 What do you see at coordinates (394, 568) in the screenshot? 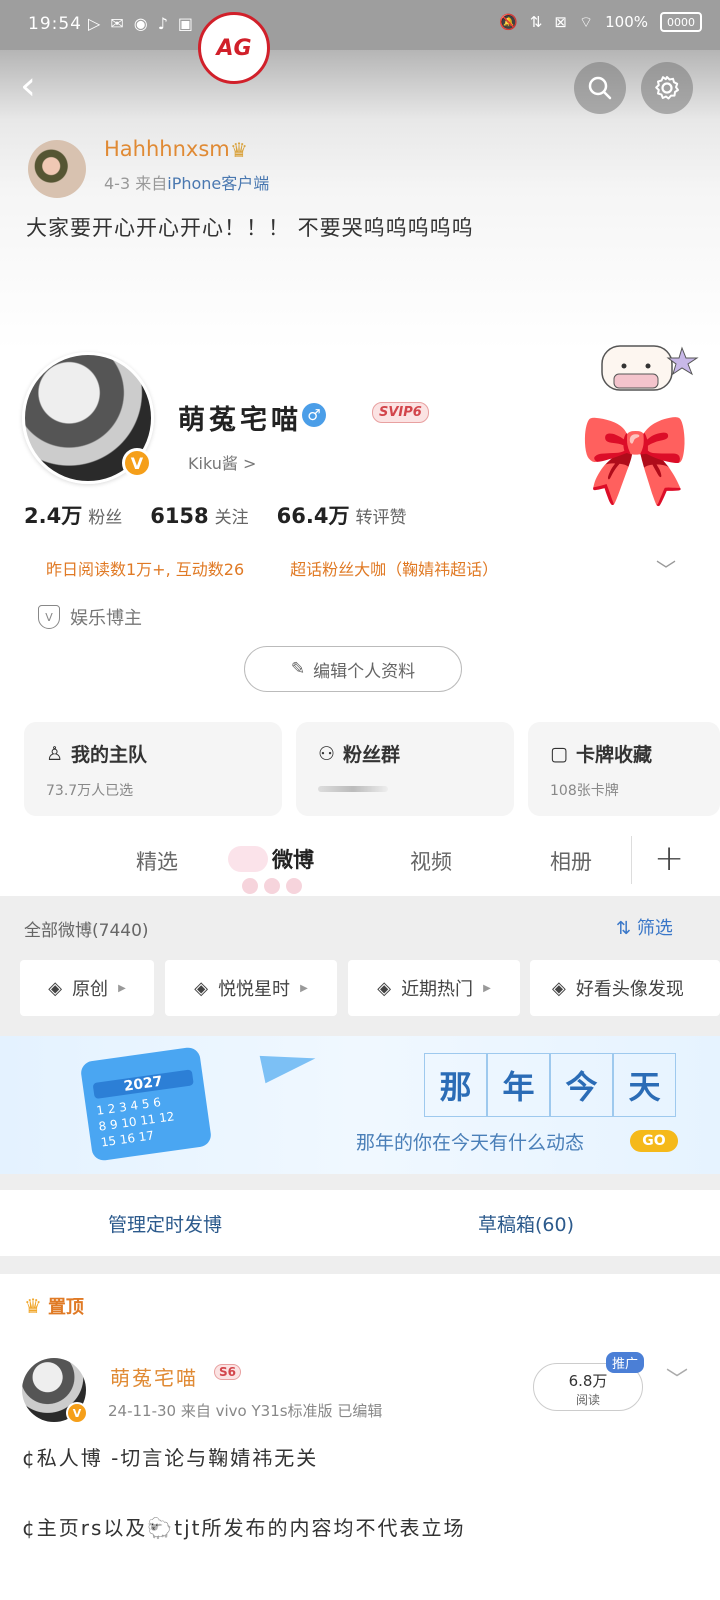
I see `hint-supertopic: 超话粉丝大咖（鞠婧祎超话）` at bounding box center [394, 568].